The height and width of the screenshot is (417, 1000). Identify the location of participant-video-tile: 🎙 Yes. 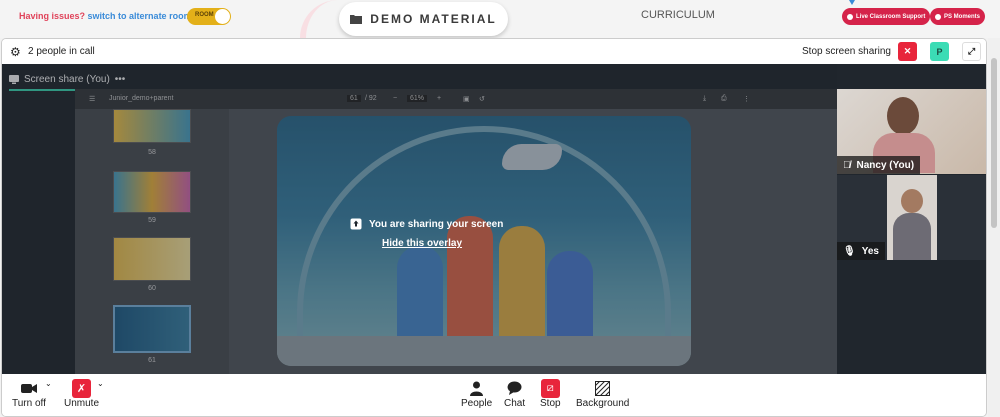
(911, 217).